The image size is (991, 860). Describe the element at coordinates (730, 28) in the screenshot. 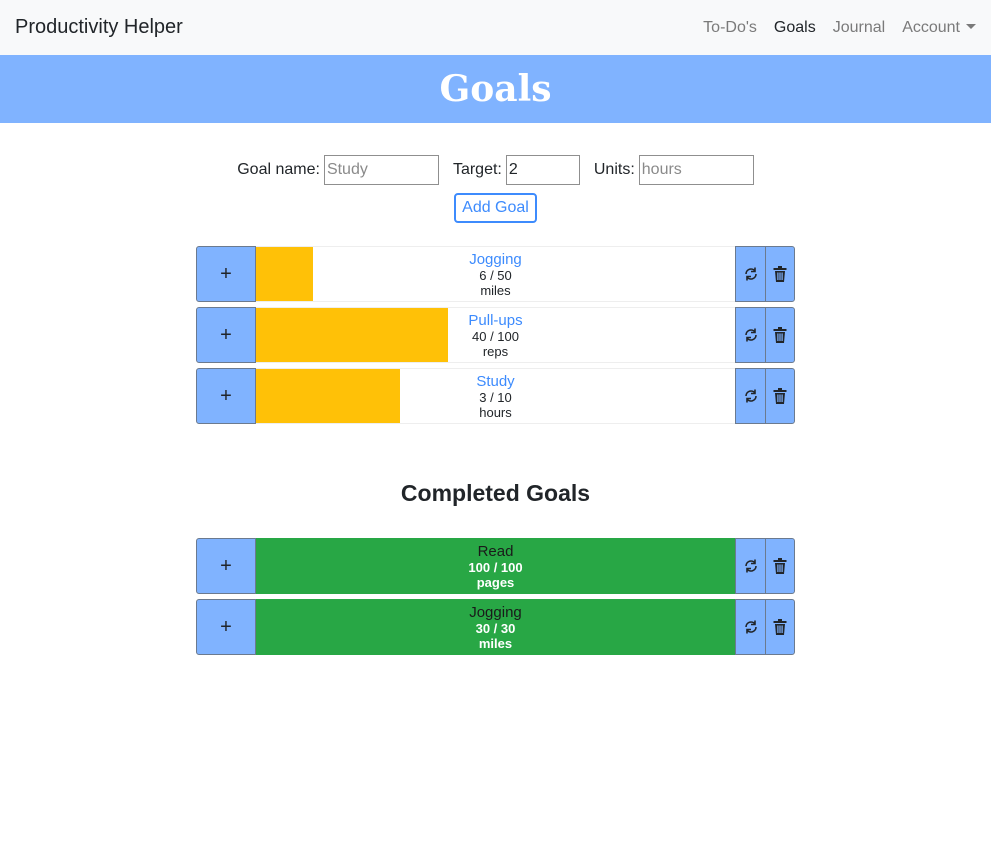

I see `nav-link-todos: To-Do's` at that location.